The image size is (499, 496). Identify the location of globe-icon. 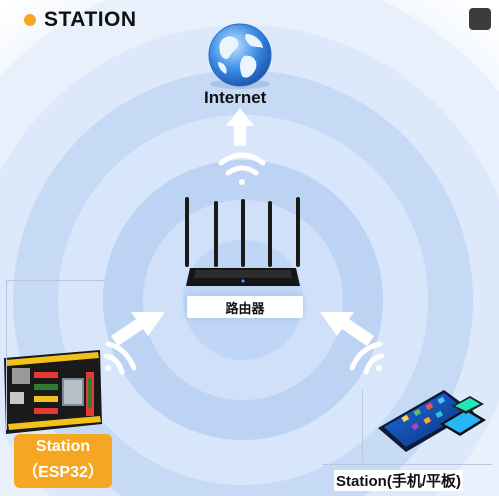
(240, 56).